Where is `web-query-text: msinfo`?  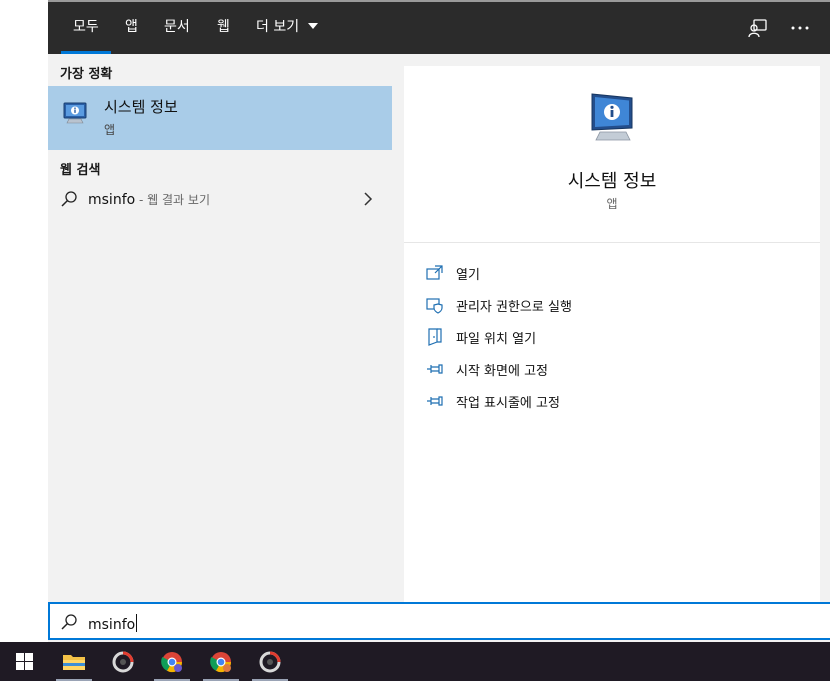
web-query-text: msinfo is located at coordinates (112, 200).